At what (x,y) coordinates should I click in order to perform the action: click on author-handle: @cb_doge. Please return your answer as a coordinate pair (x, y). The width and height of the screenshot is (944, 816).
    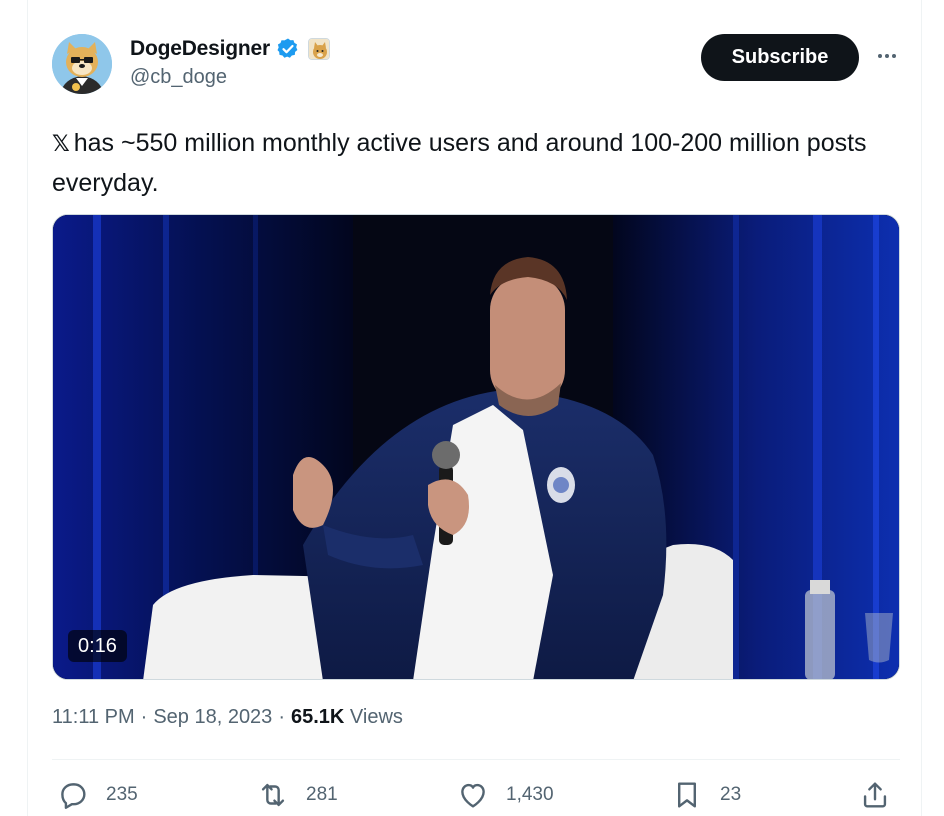
    Looking at the image, I should click on (178, 77).